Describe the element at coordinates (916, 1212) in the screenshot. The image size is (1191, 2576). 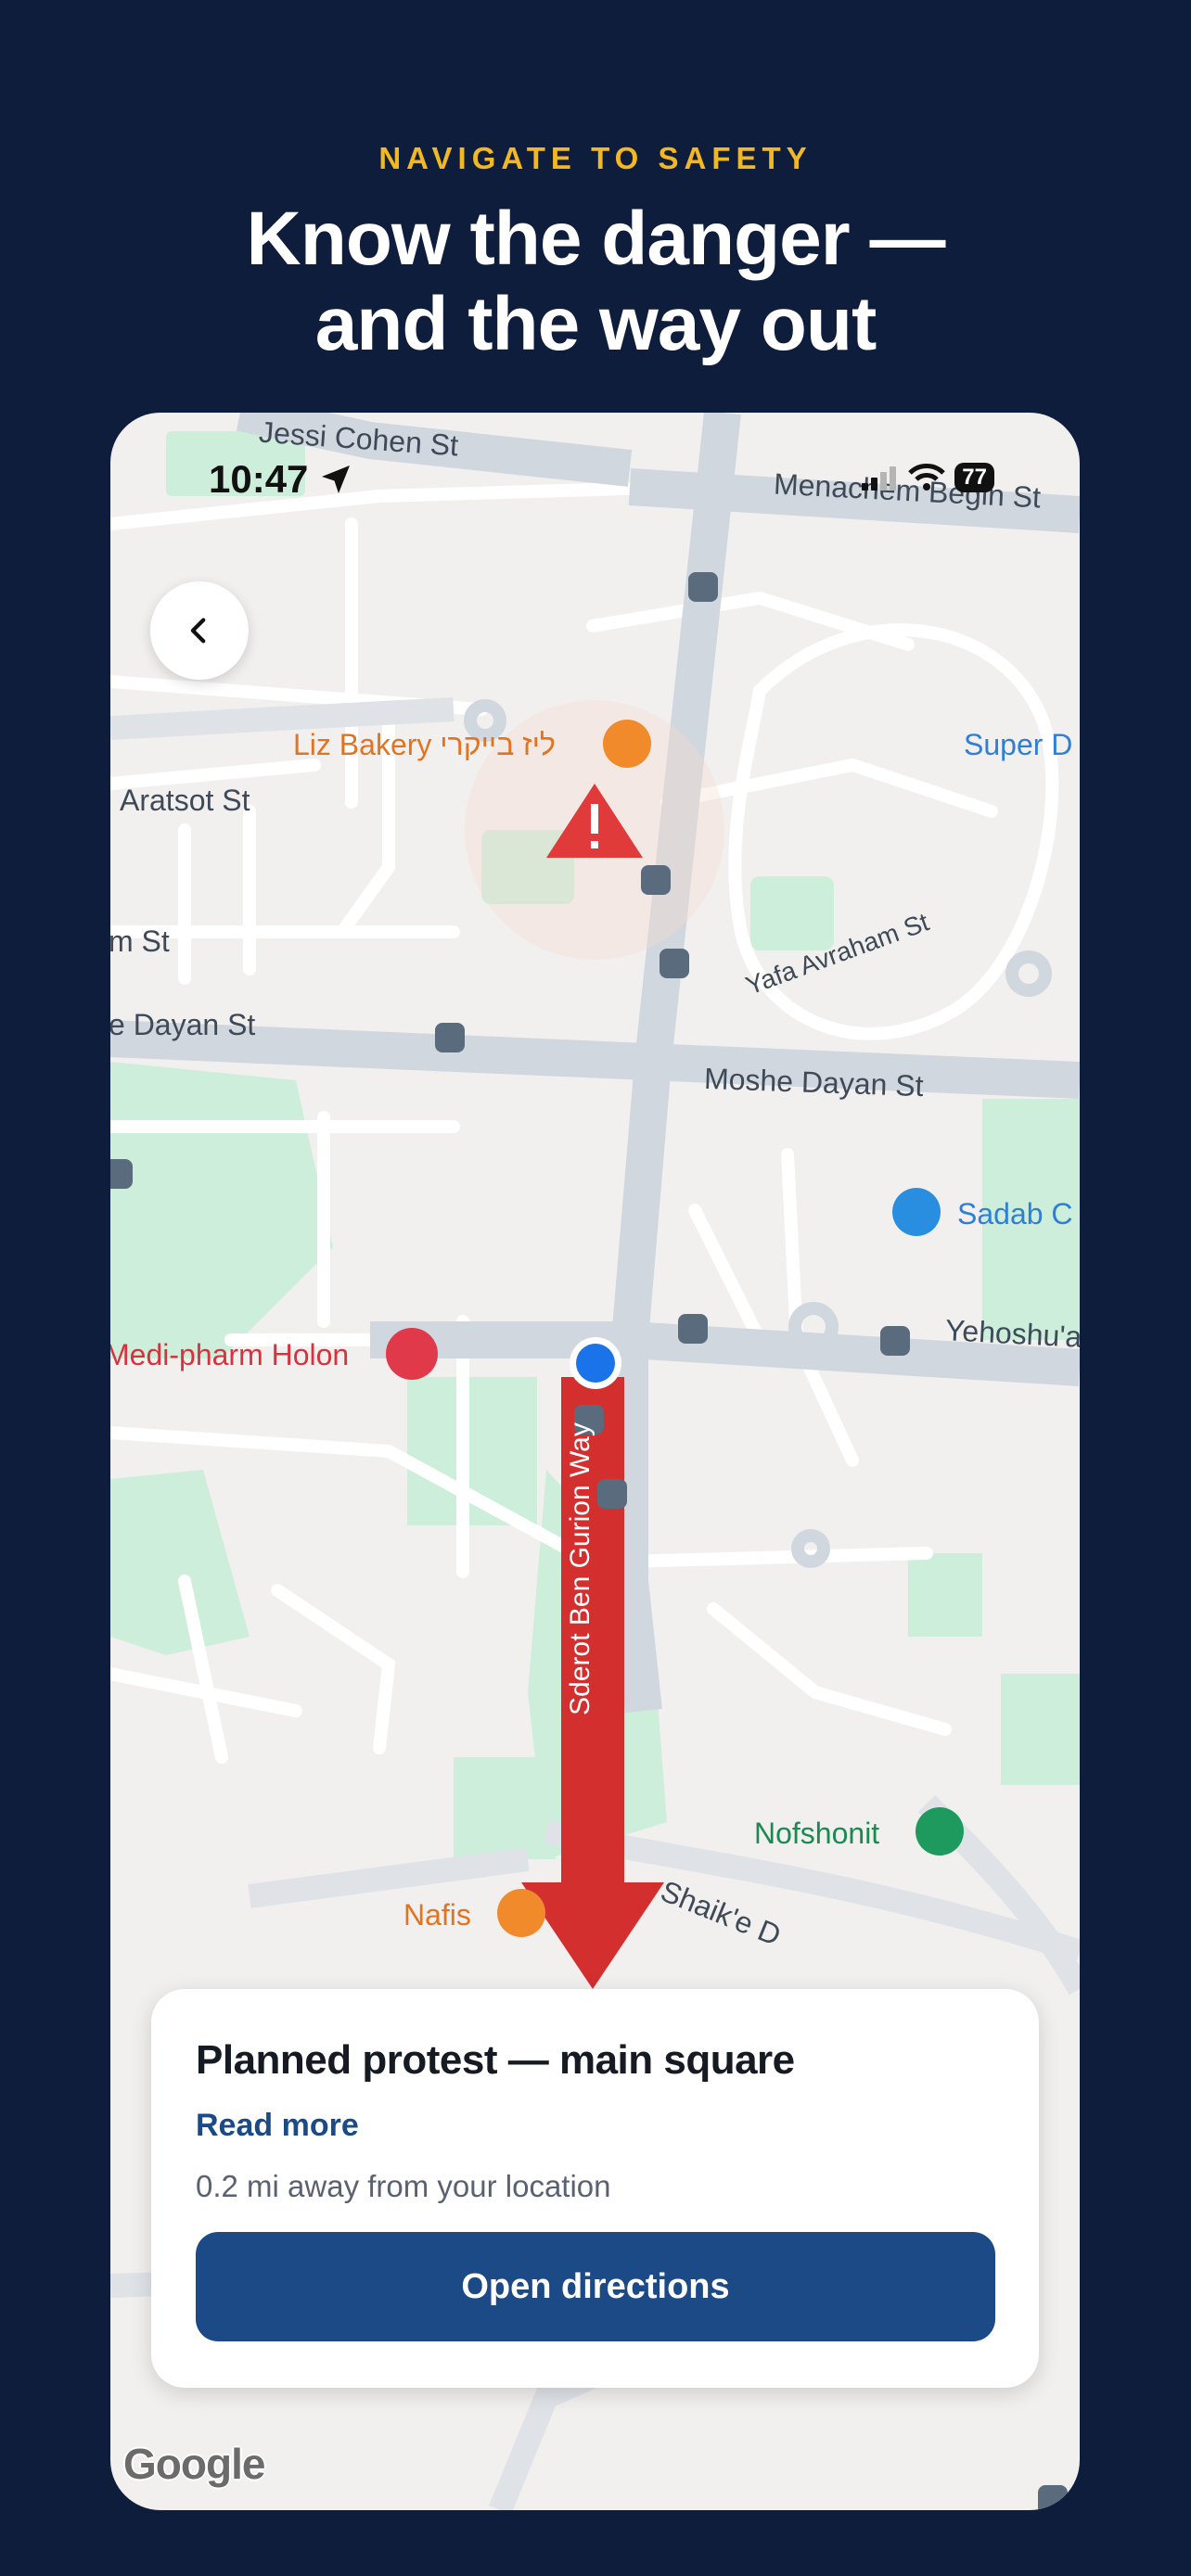
I see `shopping-pin-sadab` at that location.